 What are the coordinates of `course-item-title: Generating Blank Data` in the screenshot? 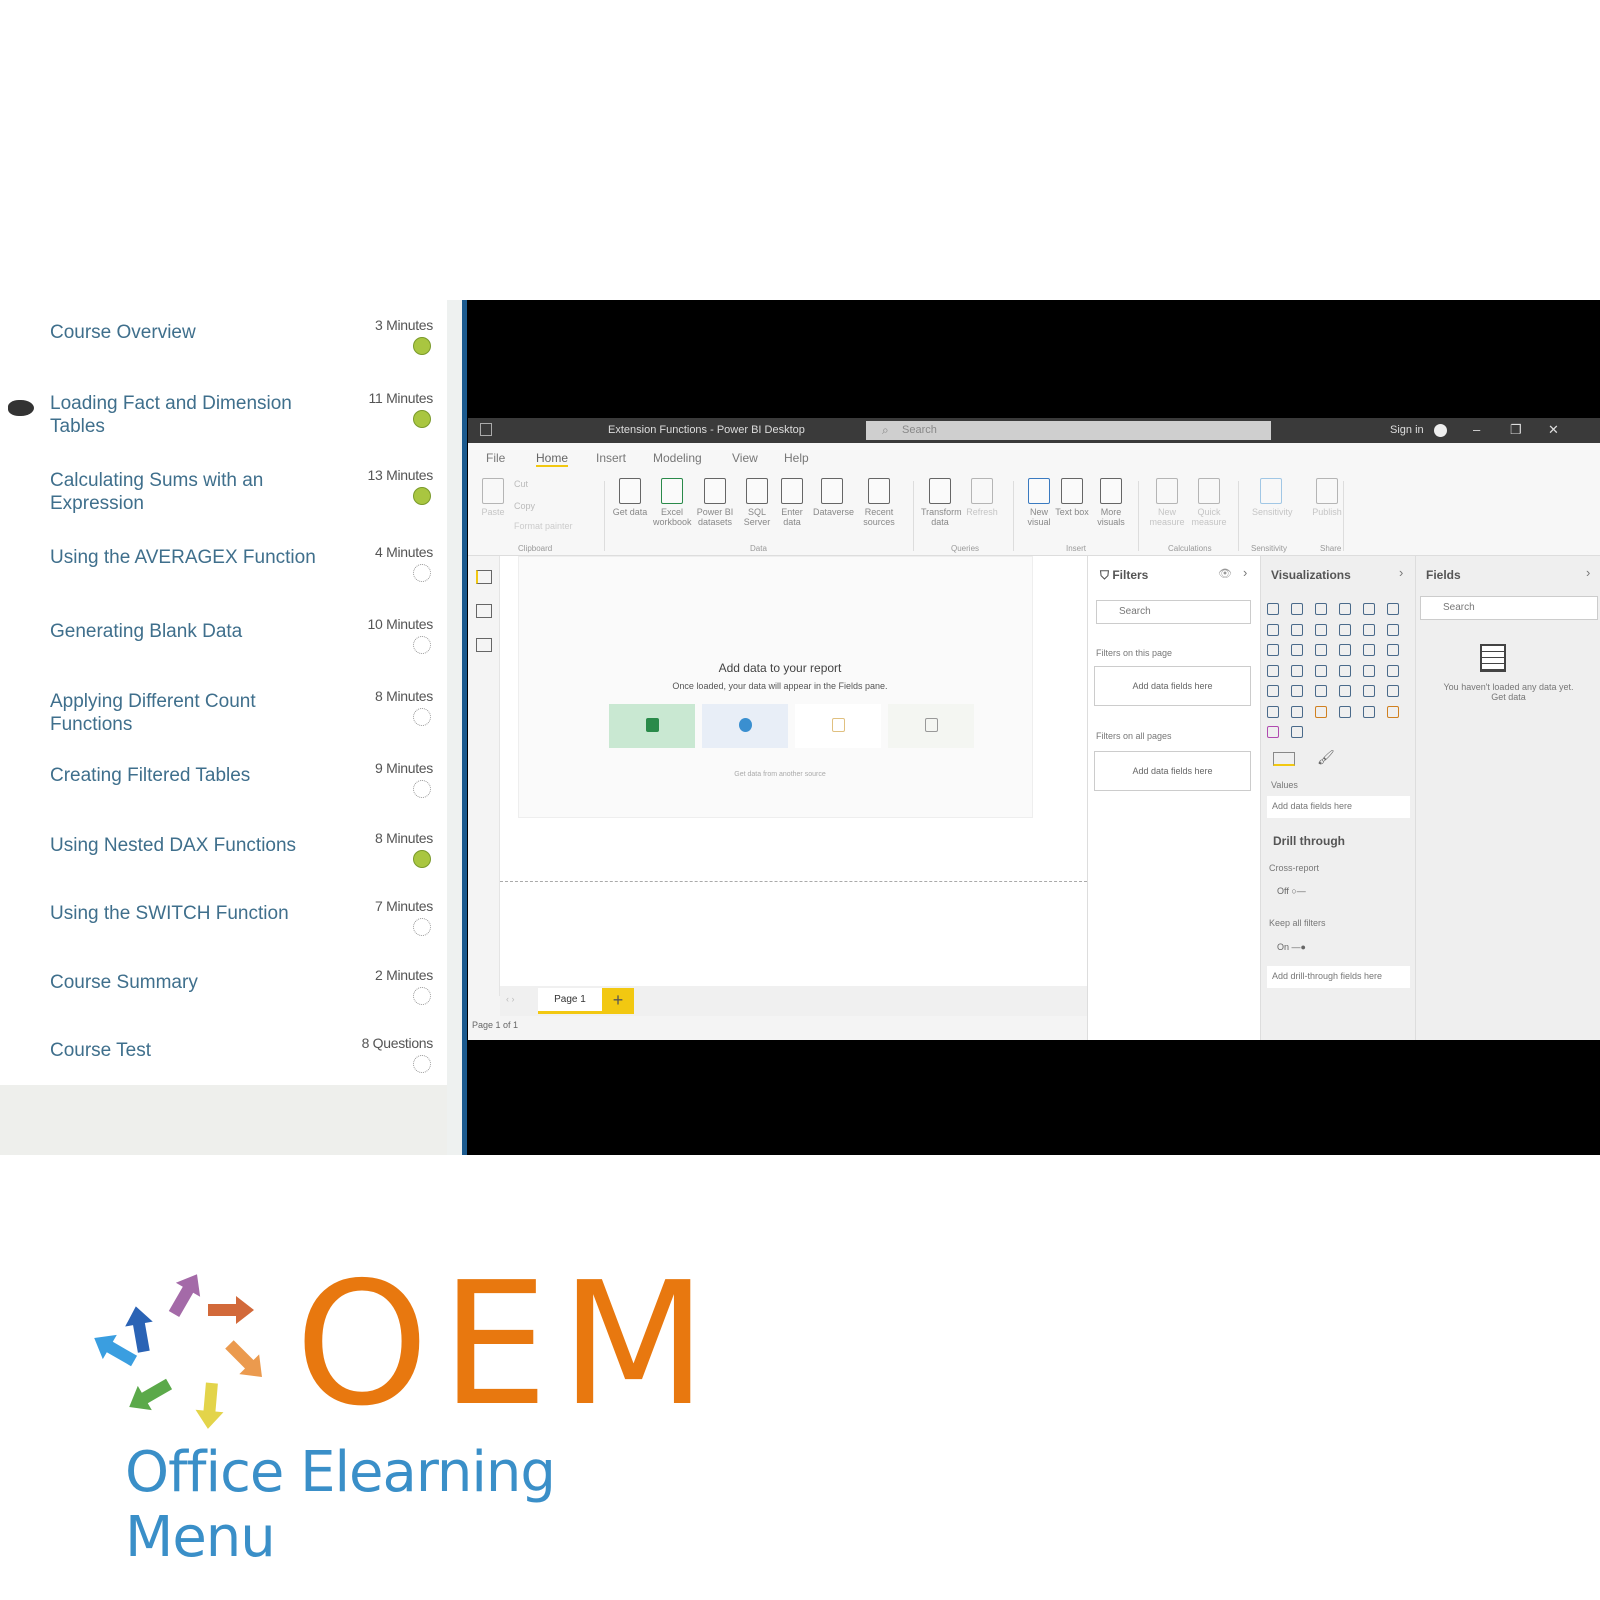 It's located at (185, 631).